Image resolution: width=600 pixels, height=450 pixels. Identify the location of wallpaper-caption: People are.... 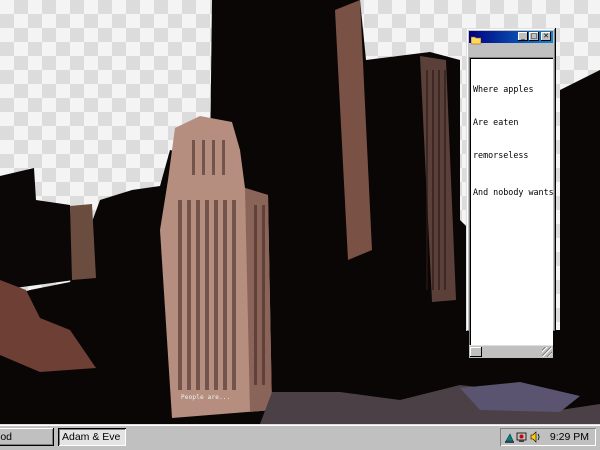
(206, 397).